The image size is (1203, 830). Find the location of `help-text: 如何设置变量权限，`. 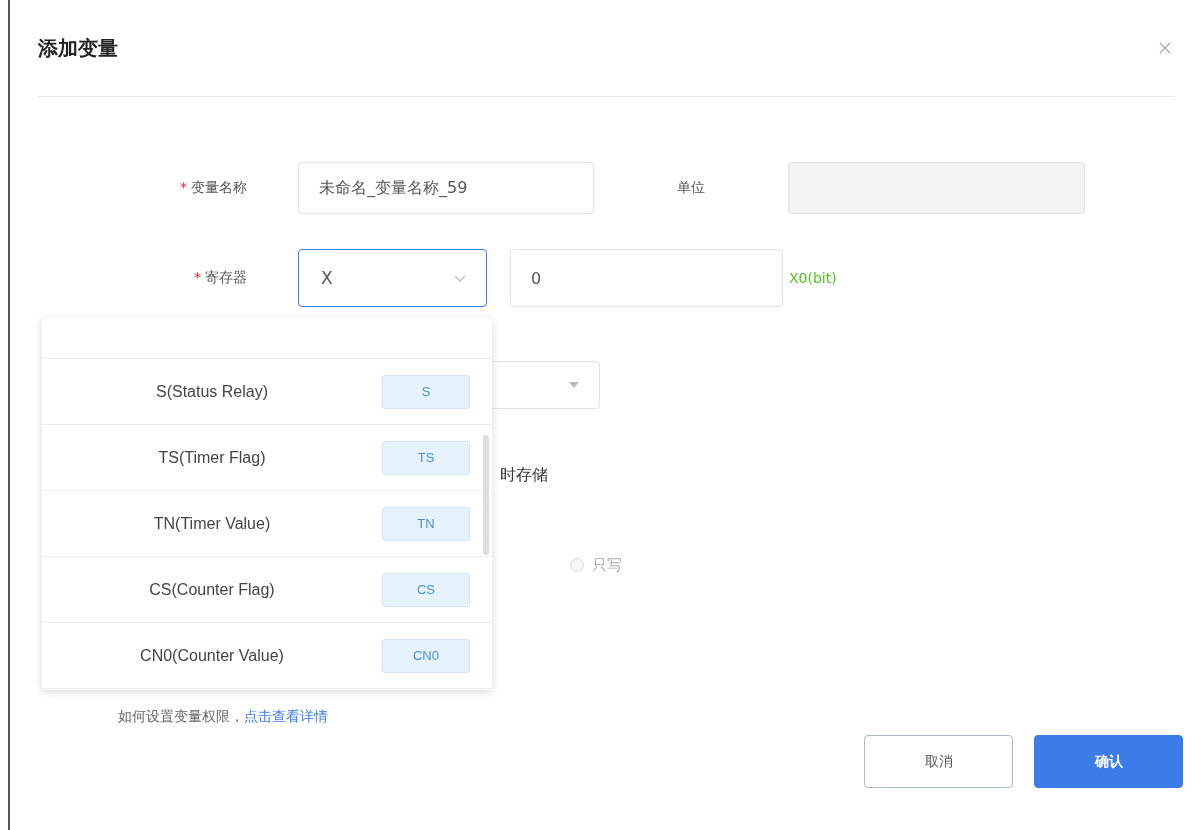

help-text: 如何设置变量权限， is located at coordinates (181, 716).